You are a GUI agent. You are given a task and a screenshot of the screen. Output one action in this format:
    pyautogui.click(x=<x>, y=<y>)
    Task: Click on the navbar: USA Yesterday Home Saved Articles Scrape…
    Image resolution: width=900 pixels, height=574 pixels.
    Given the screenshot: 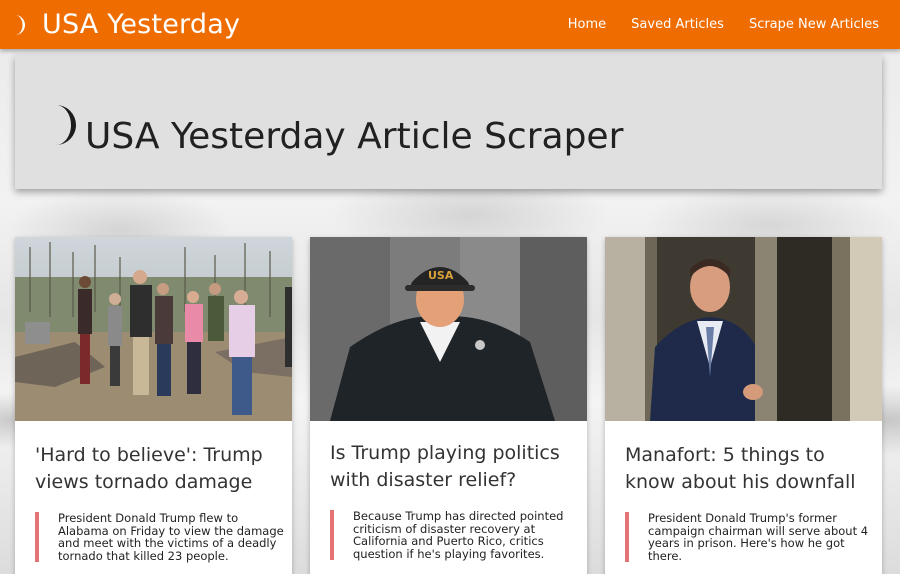 What is the action you would take?
    pyautogui.click(x=450, y=24)
    